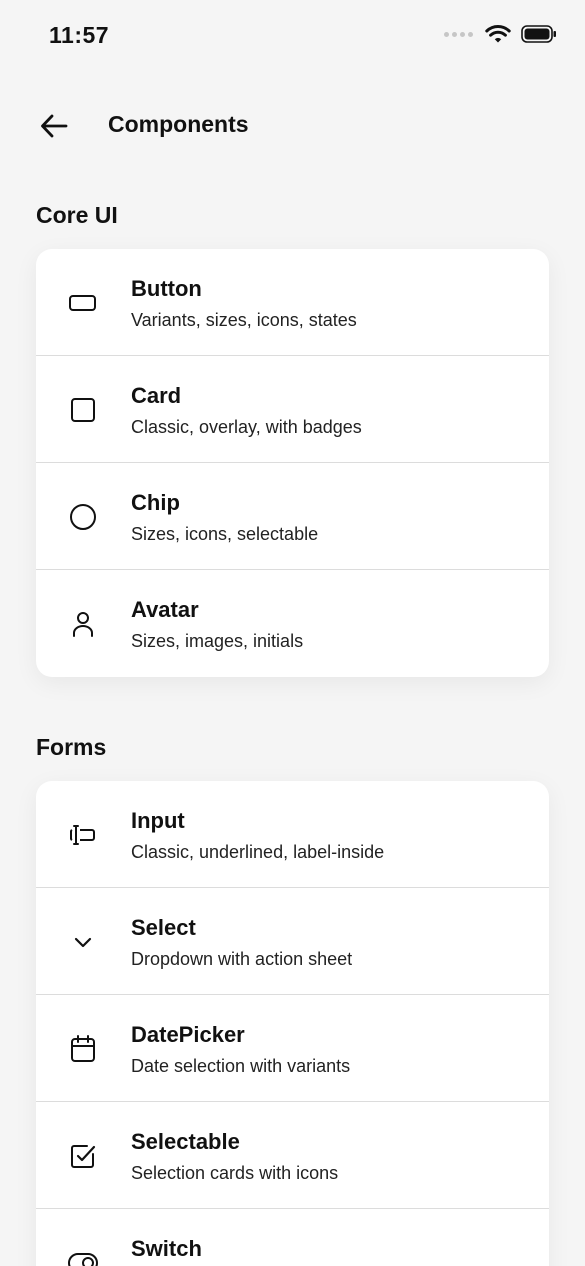 This screenshot has height=1266, width=585. I want to click on list-item-select: Select Dropdown with action sheet, so click(292, 941).